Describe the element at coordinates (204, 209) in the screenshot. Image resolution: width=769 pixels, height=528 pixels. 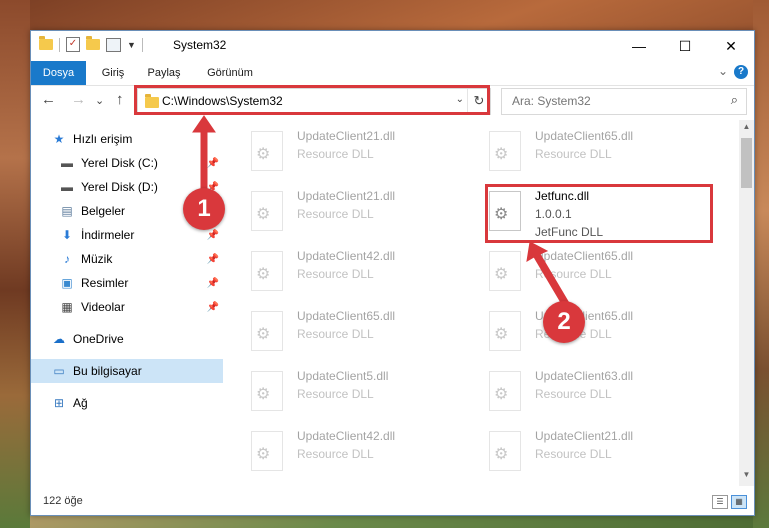
I see `step-badge-1: 1` at that location.